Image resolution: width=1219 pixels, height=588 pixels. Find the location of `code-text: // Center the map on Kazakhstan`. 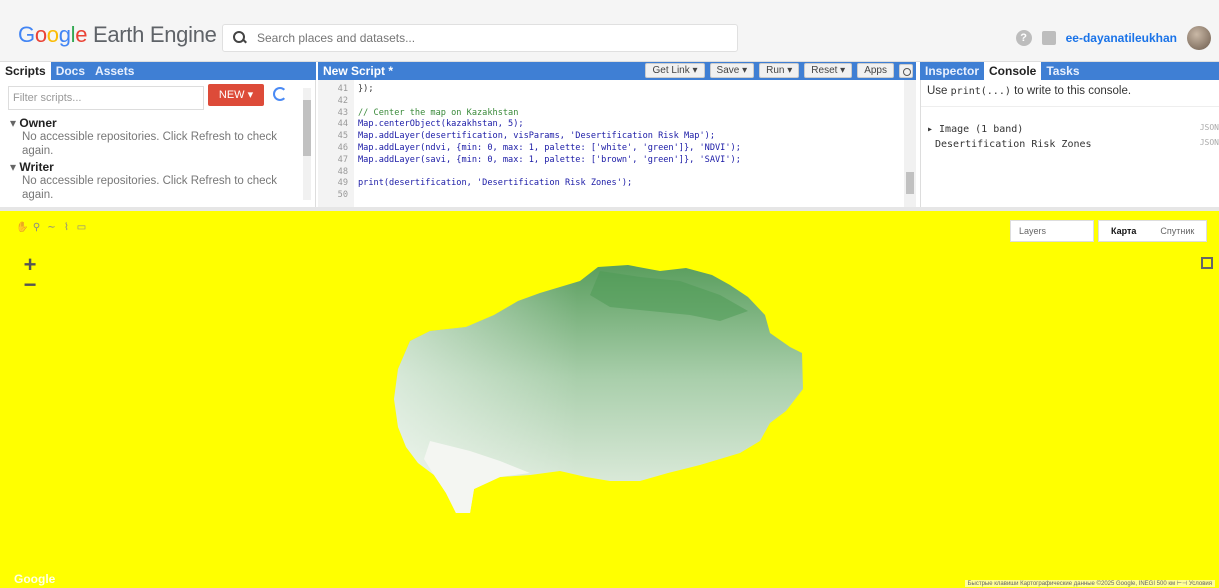

code-text: // Center the map on Kazakhstan is located at coordinates (438, 112).